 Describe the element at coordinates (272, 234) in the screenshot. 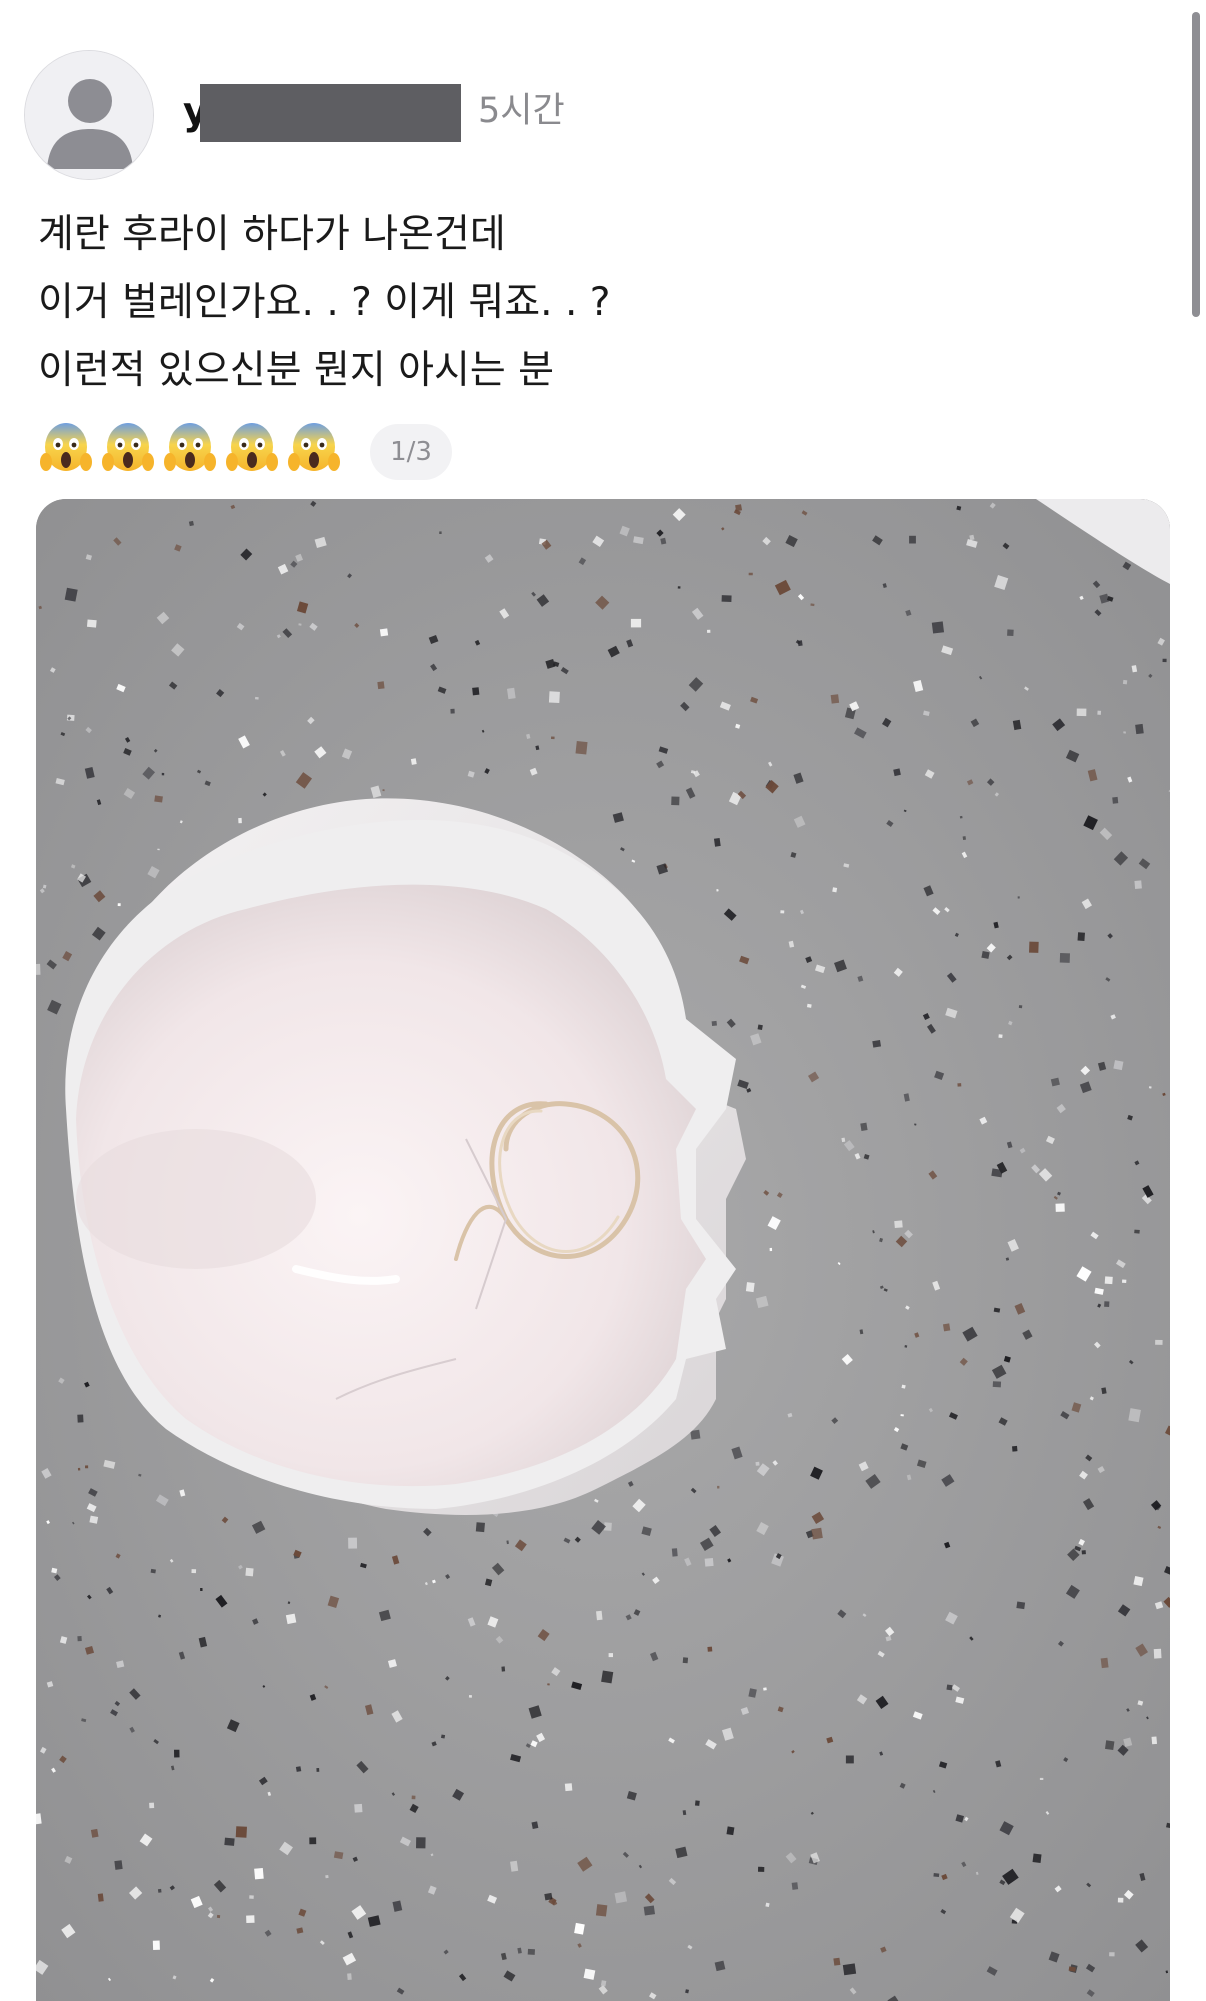

I see `post-text-line-1: 계란 후라이 하다가 나온건데` at that location.